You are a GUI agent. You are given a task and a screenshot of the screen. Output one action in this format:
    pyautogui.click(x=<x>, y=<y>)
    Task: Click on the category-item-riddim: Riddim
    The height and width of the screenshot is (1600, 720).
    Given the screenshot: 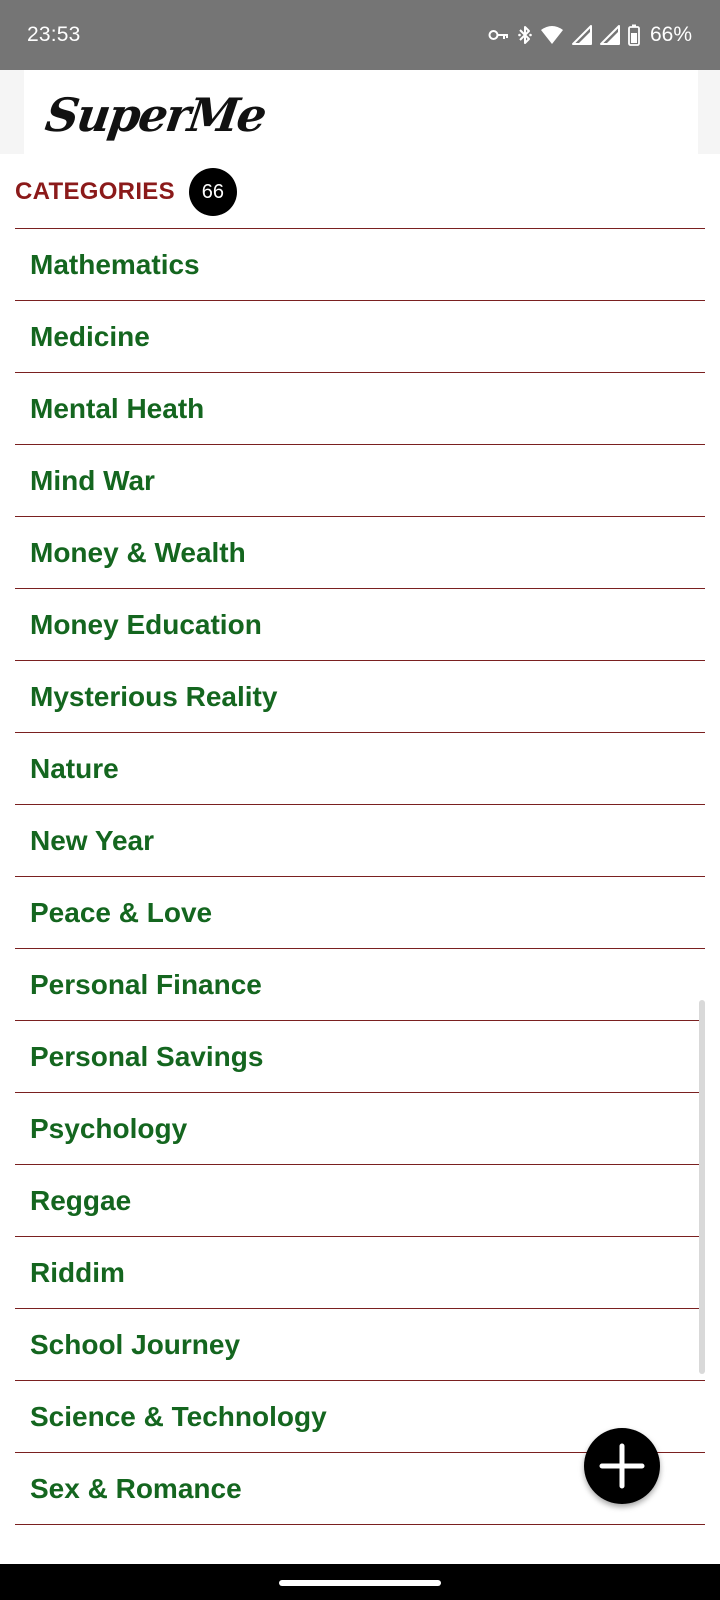 What is the action you would take?
    pyautogui.click(x=360, y=1273)
    